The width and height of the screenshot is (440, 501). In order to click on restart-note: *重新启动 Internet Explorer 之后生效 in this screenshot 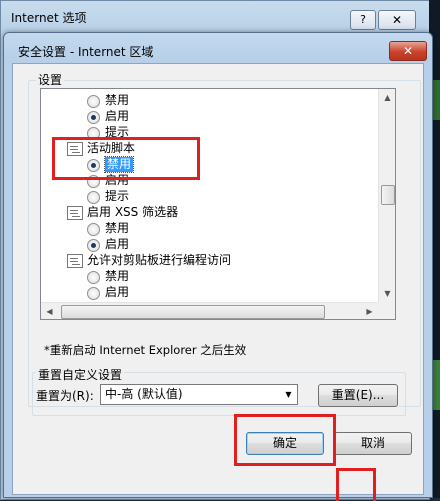, I will do `click(145, 350)`.